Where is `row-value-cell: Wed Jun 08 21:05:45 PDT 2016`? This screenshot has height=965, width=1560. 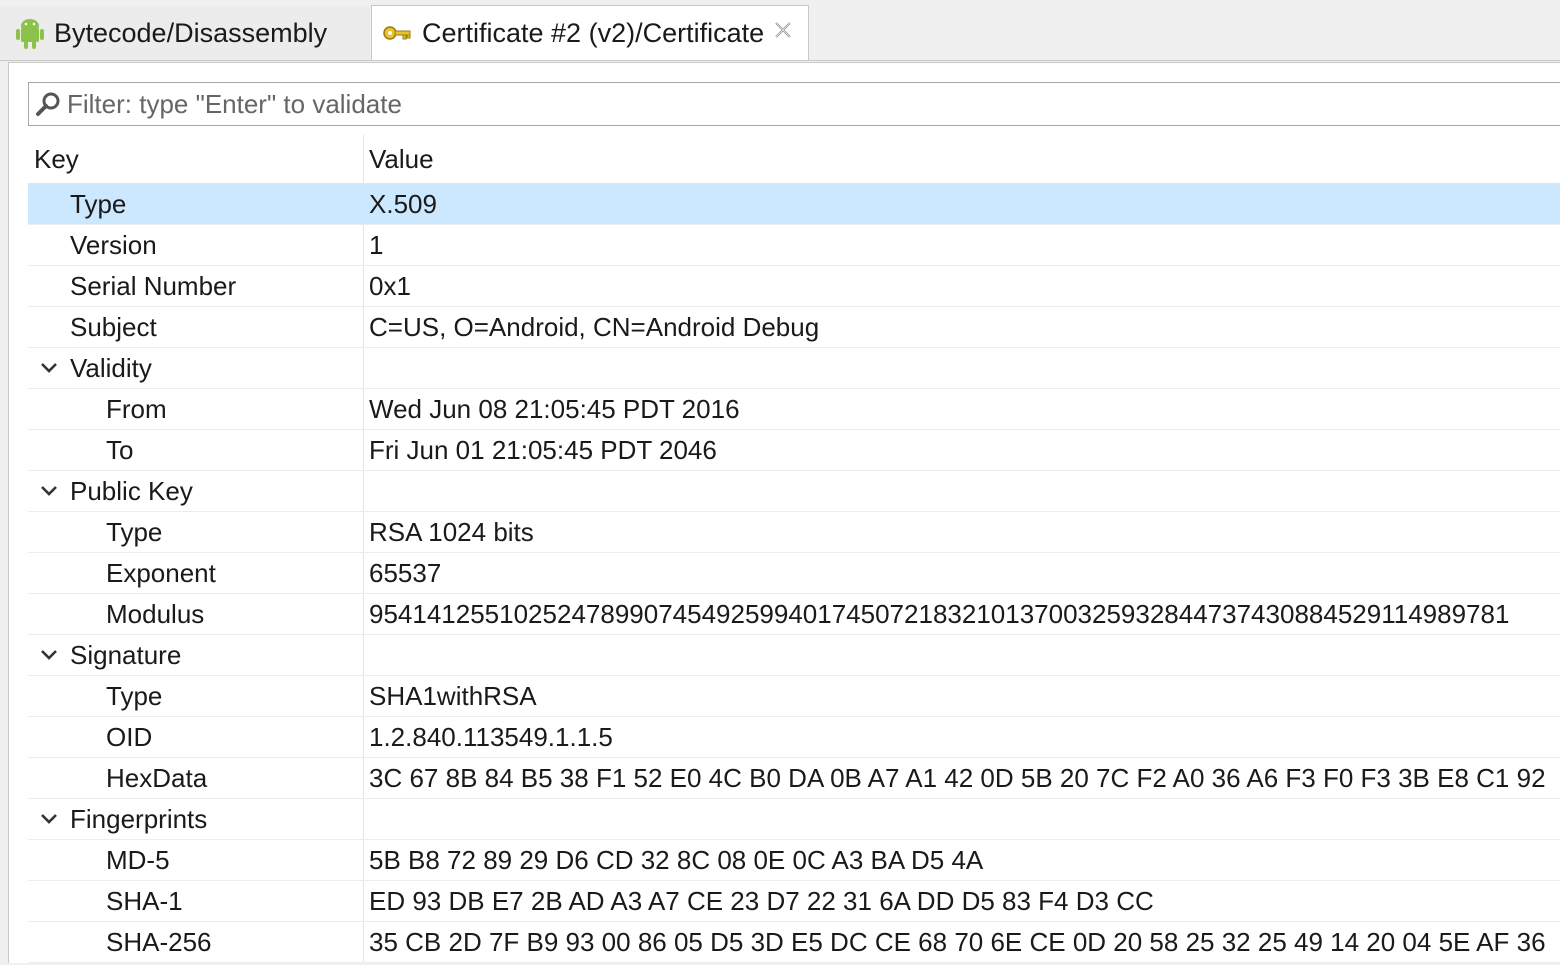 row-value-cell: Wed Jun 08 21:05:45 PDT 2016 is located at coordinates (554, 409).